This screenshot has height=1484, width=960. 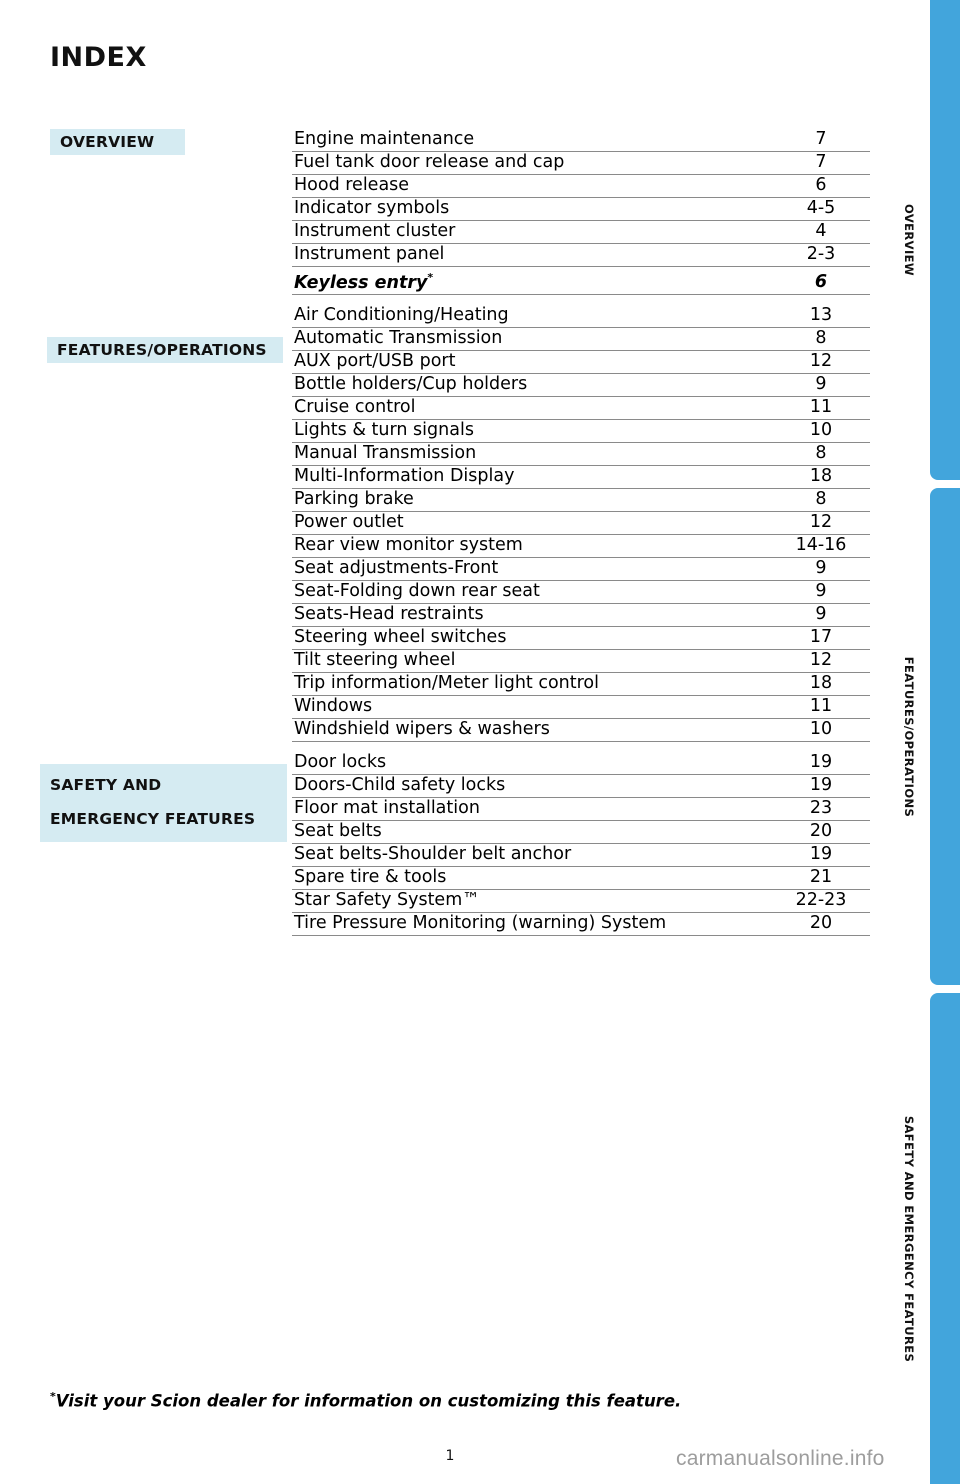 What do you see at coordinates (534, 316) in the screenshot?
I see `index-entry-title: Air Conditioning/Heating` at bounding box center [534, 316].